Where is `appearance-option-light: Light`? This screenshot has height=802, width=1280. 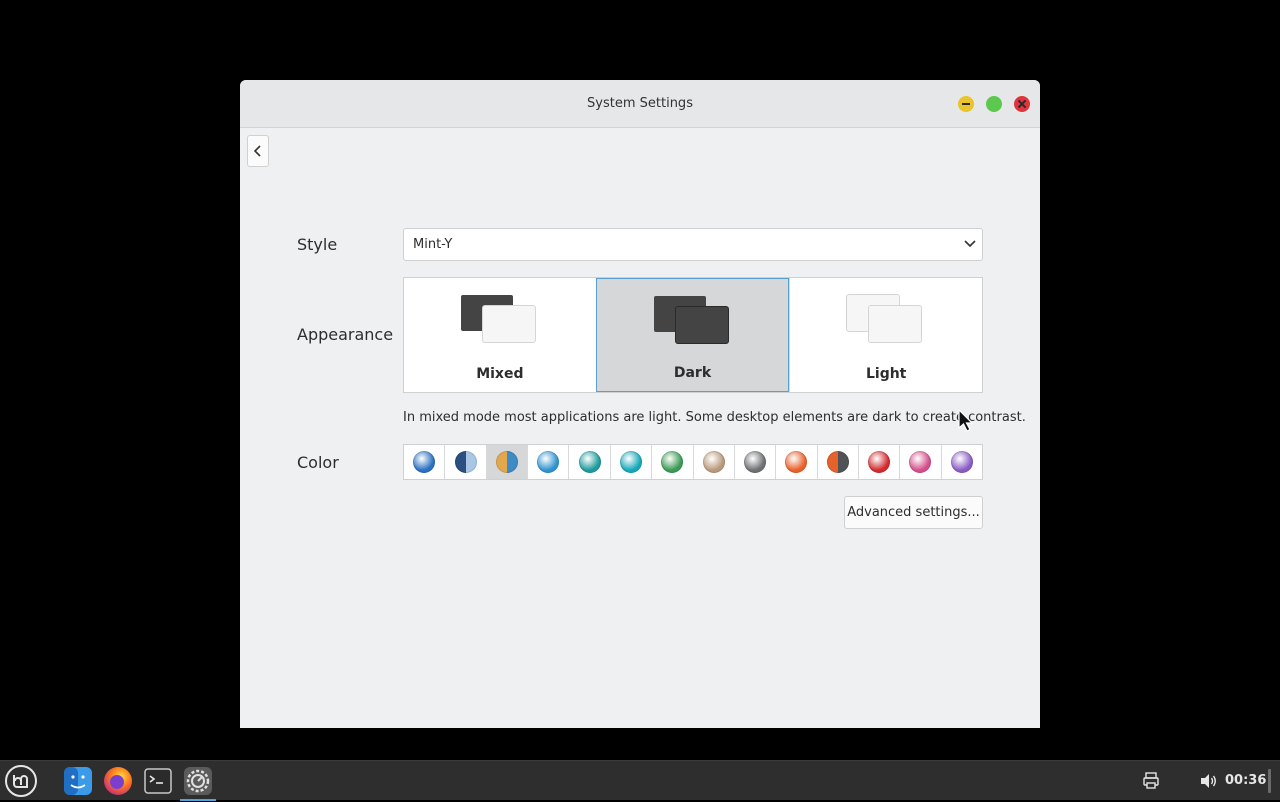 appearance-option-light: Light is located at coordinates (885, 335).